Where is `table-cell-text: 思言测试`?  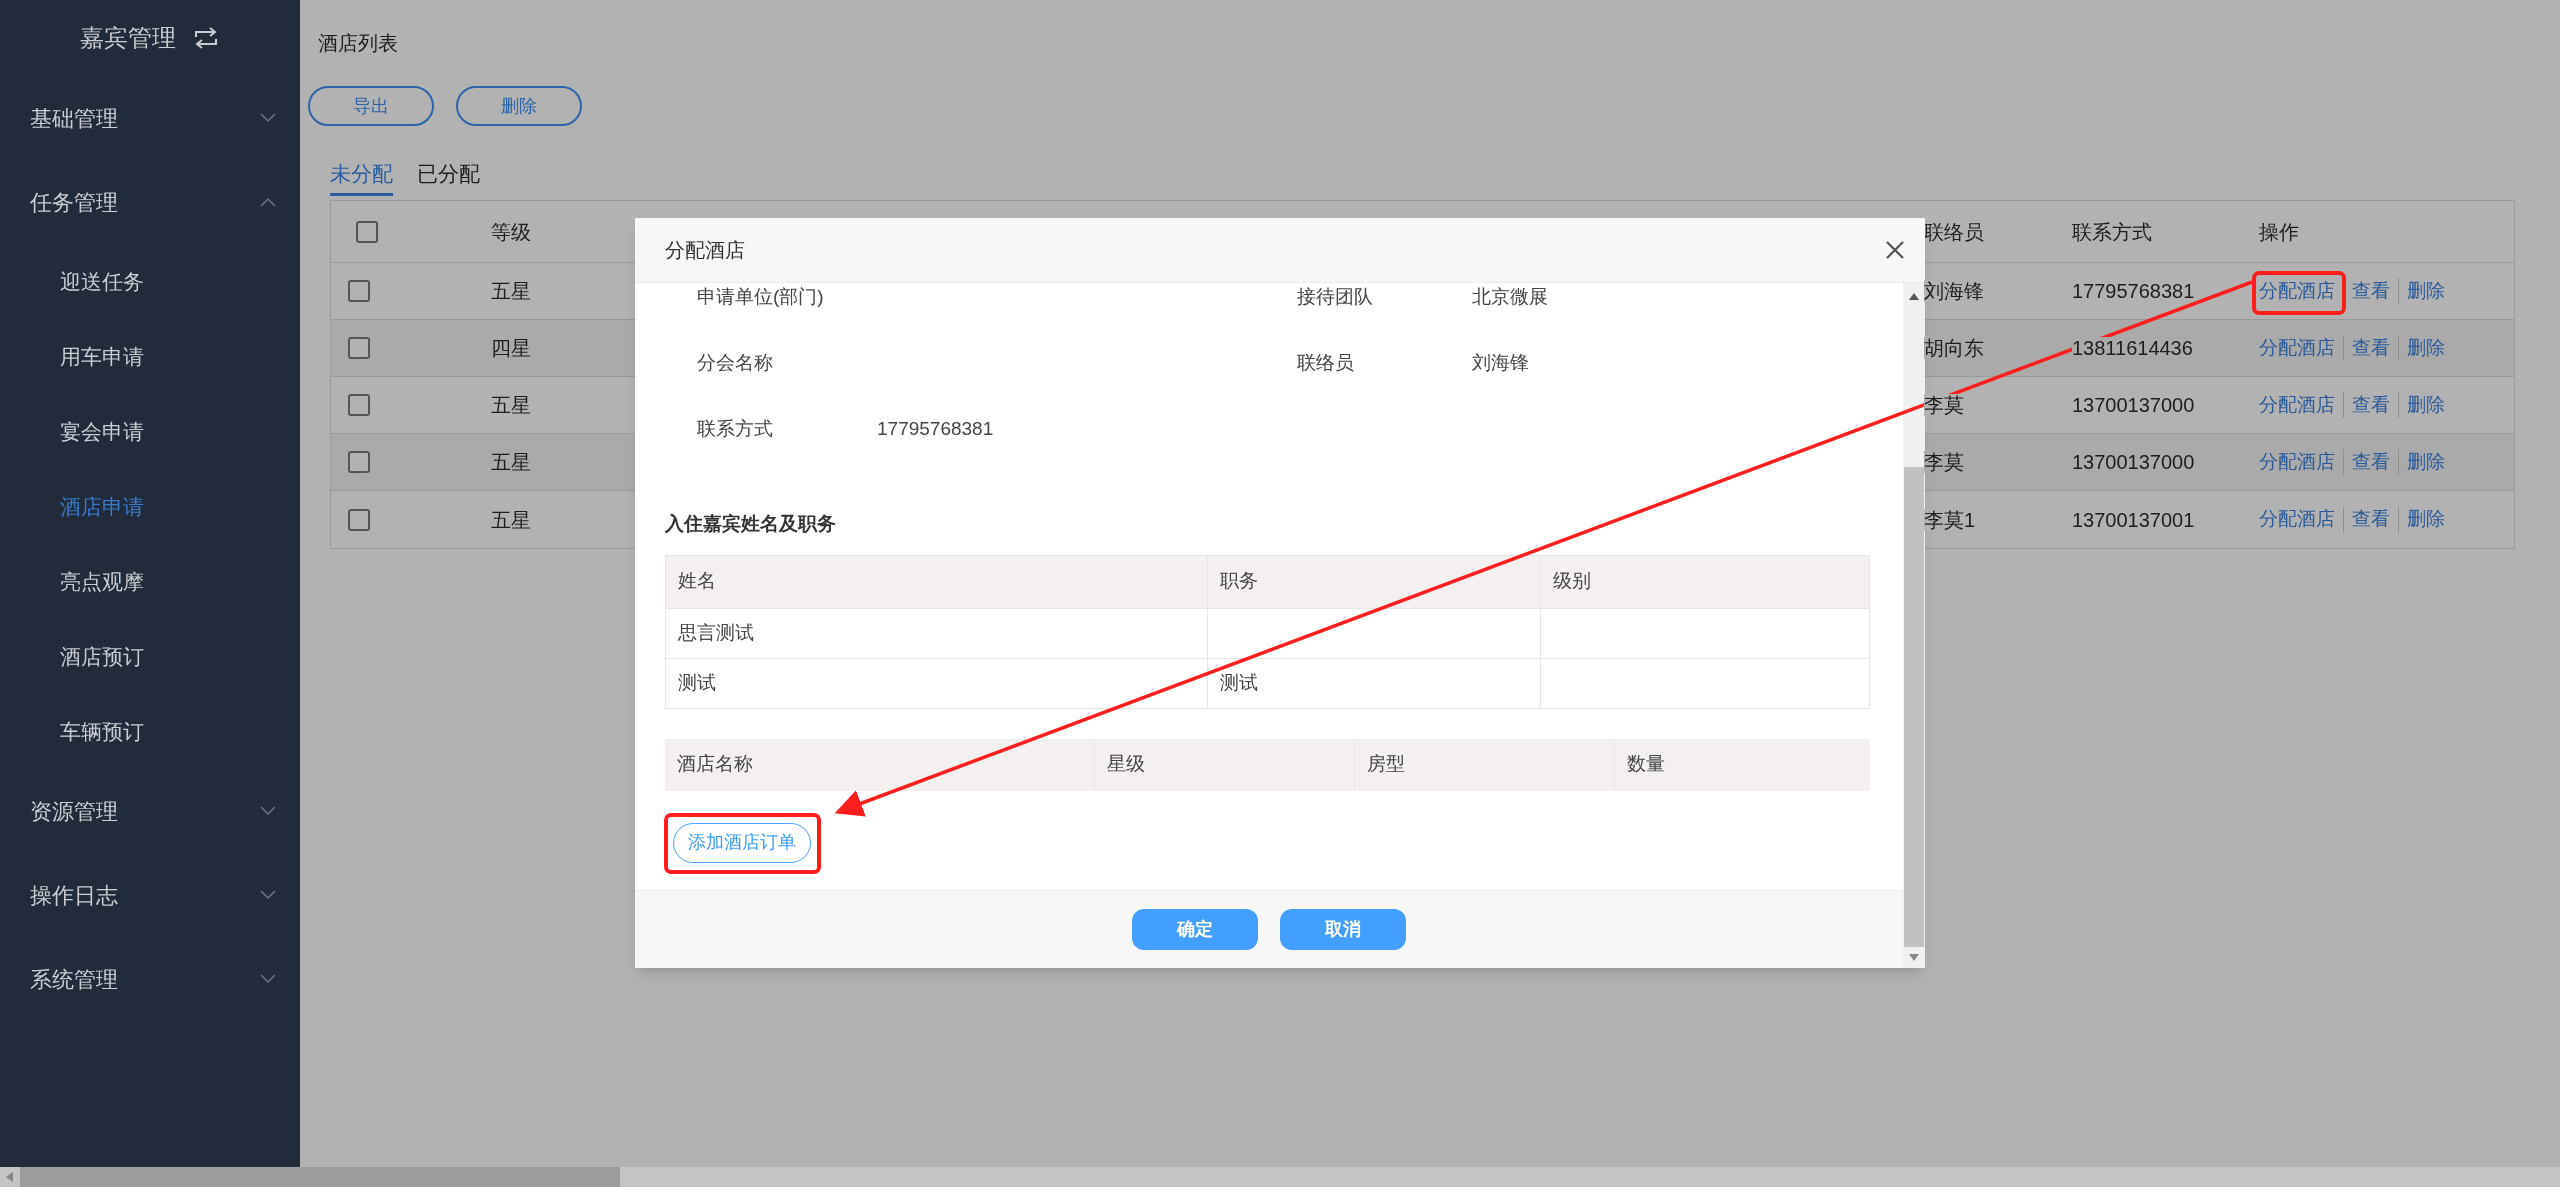
table-cell-text: 思言测试 is located at coordinates (716, 632).